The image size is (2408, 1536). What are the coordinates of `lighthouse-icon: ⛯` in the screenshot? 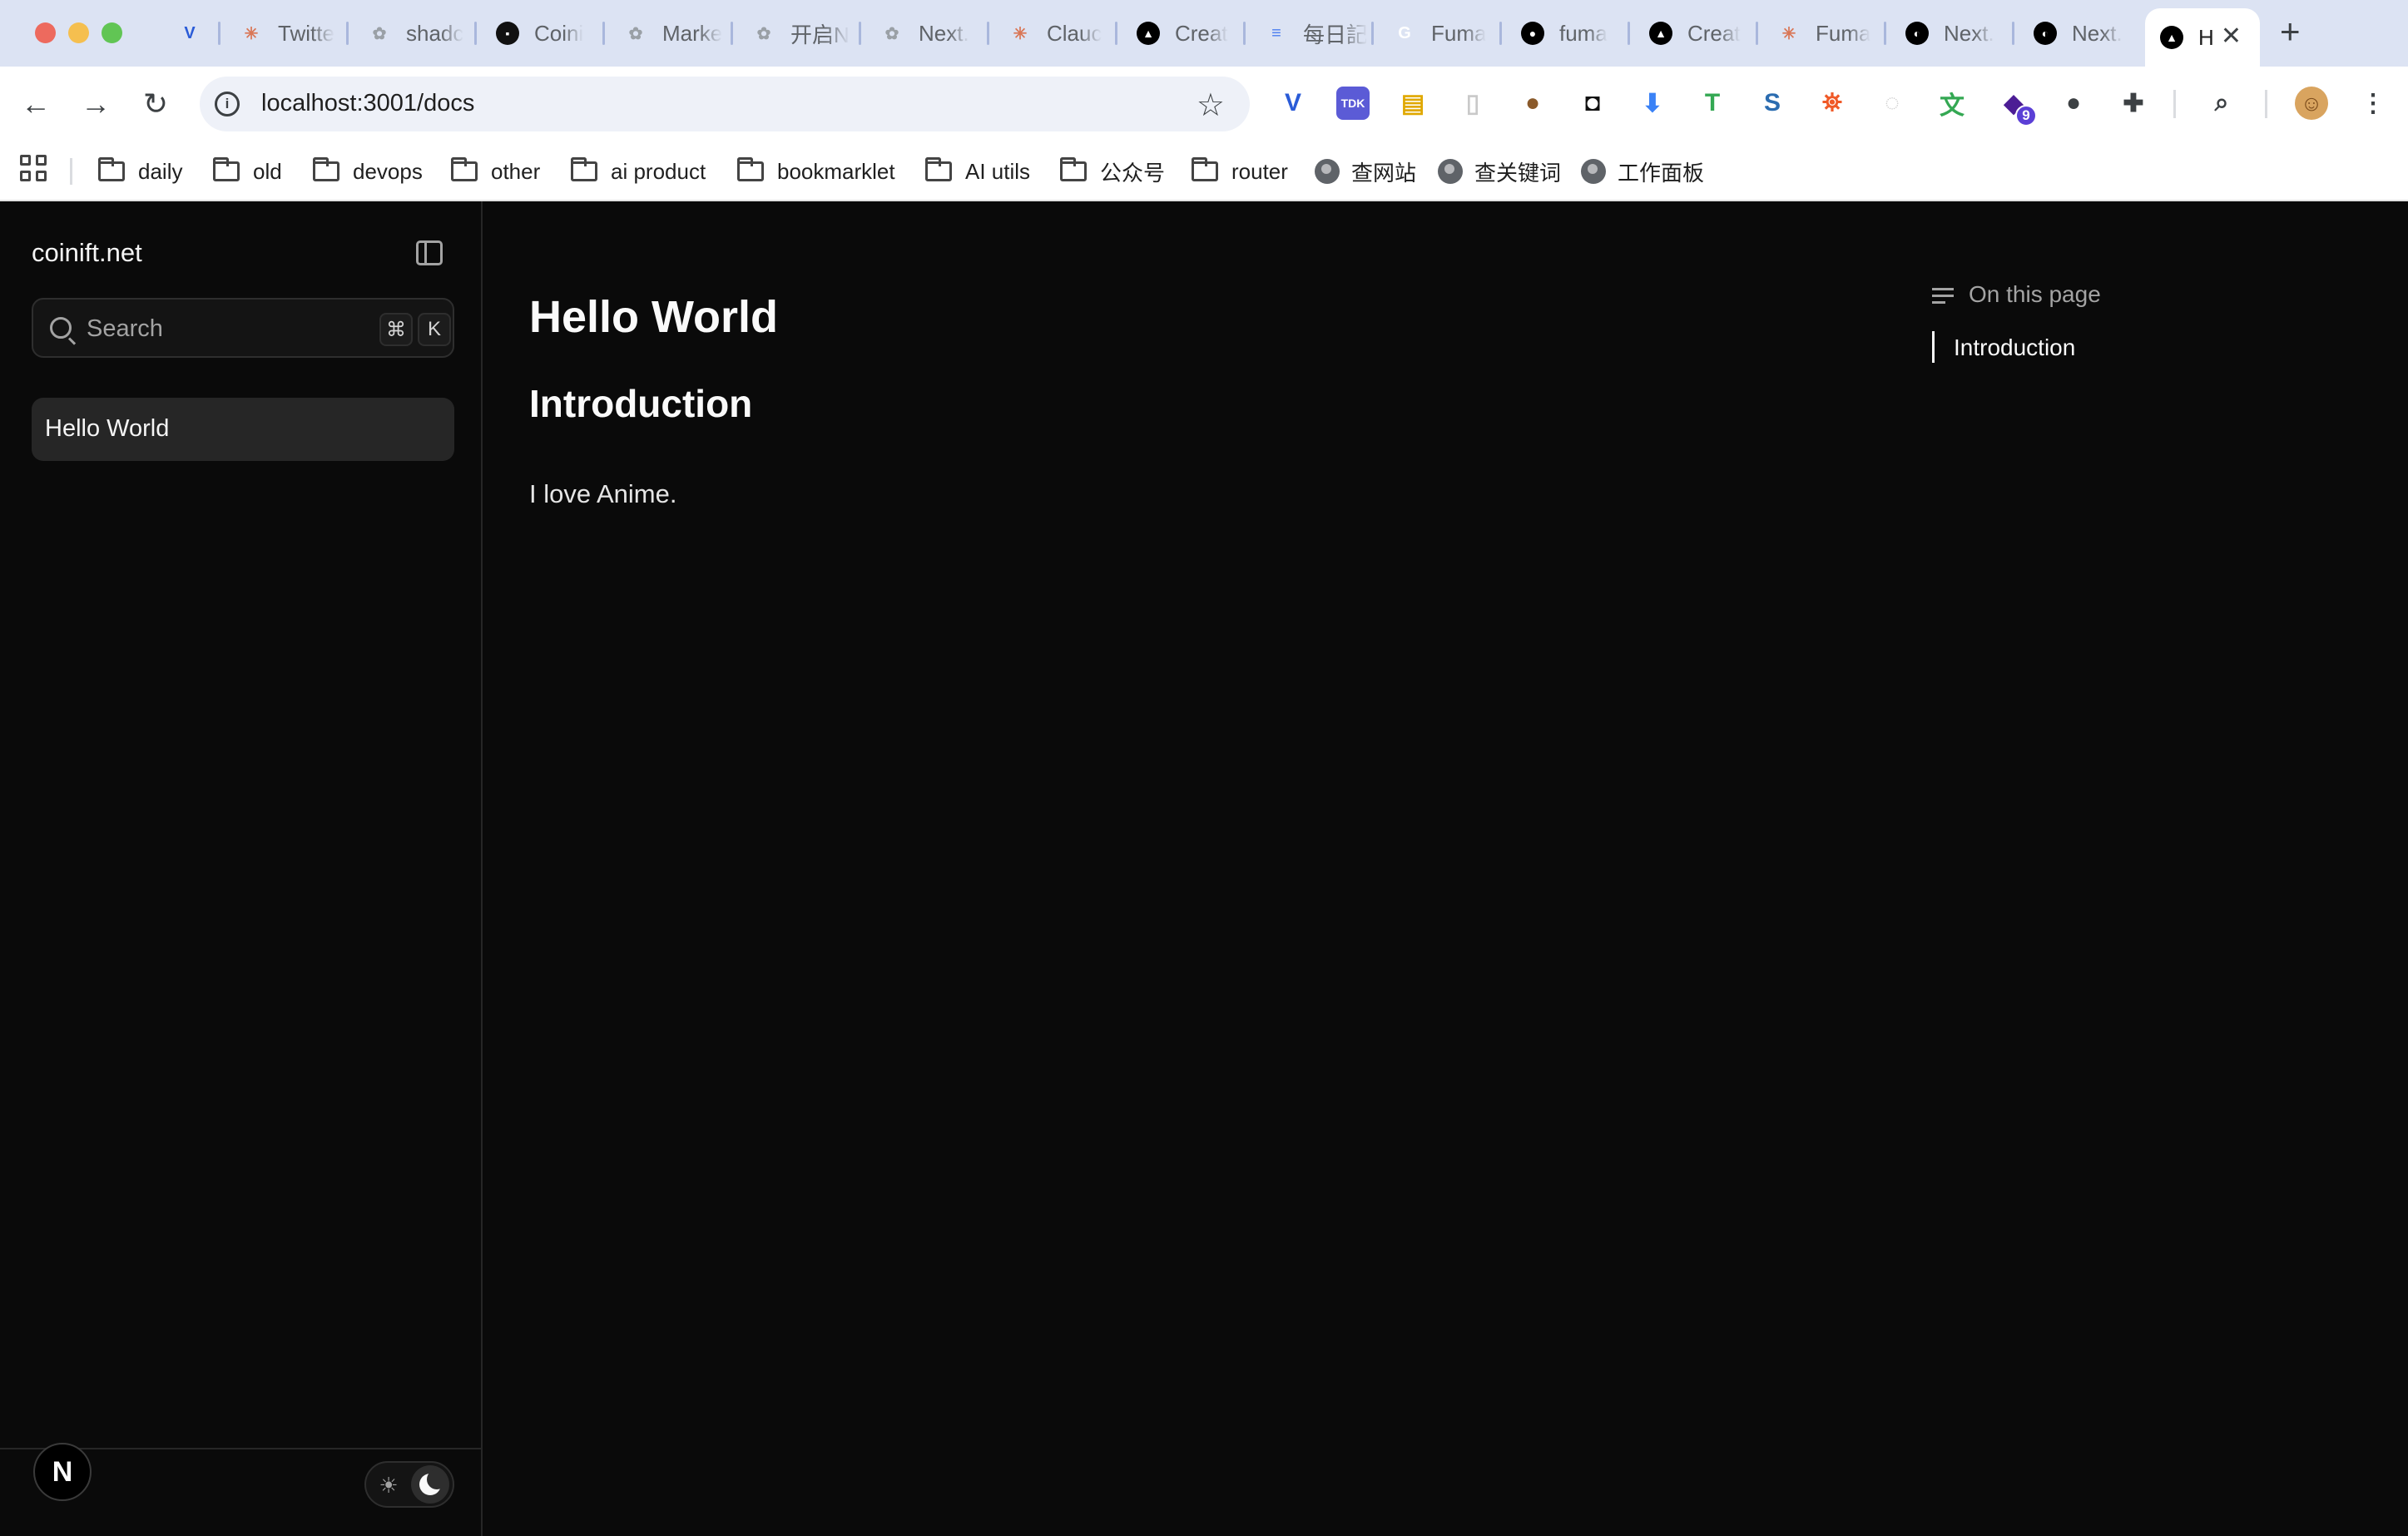 It's located at (1832, 104).